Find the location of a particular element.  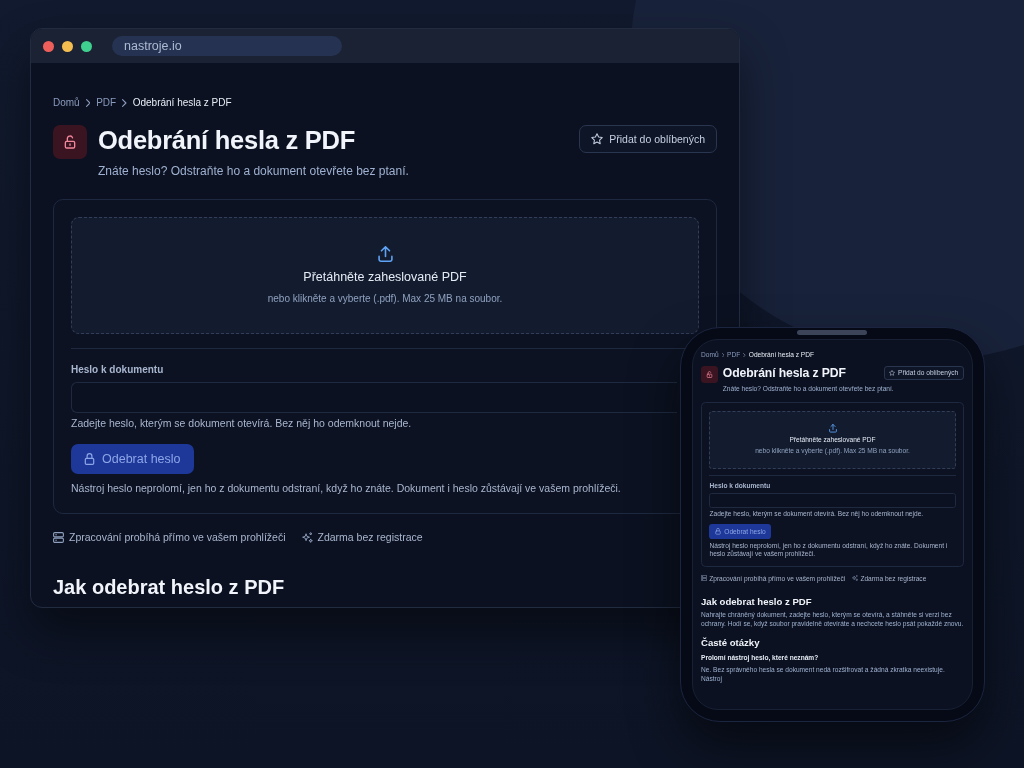

field-label: Heslo k dokumentu is located at coordinates (117, 370).